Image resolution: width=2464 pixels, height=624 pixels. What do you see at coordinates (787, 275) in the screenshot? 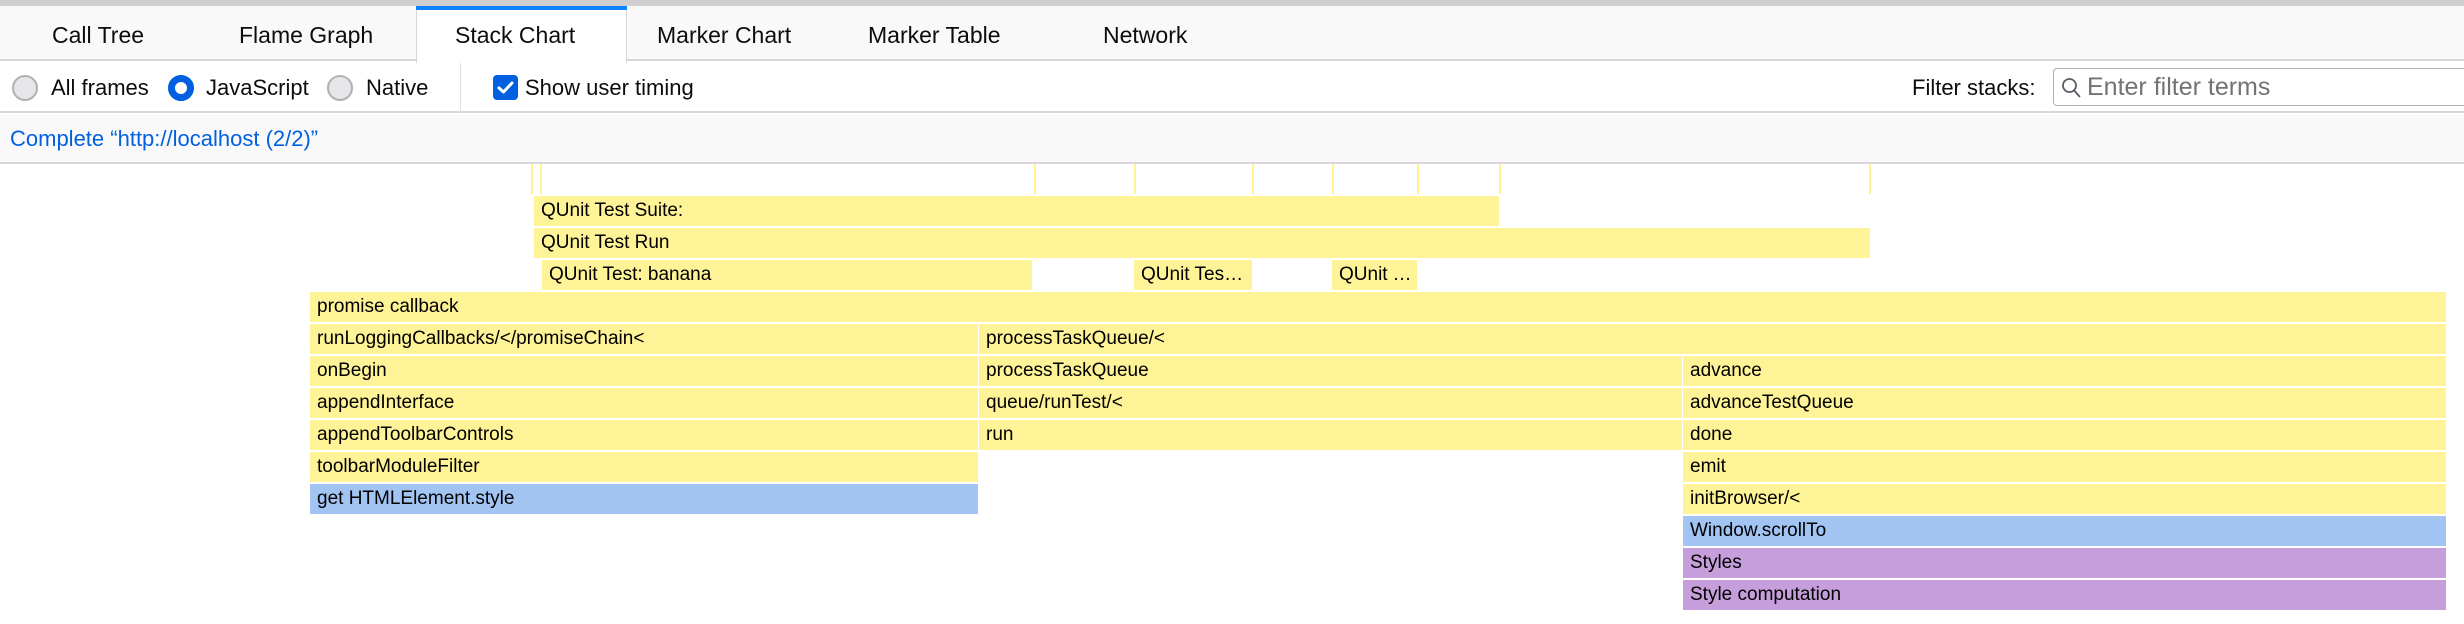
I see `user-timing-box: QUnit Test: banana` at bounding box center [787, 275].